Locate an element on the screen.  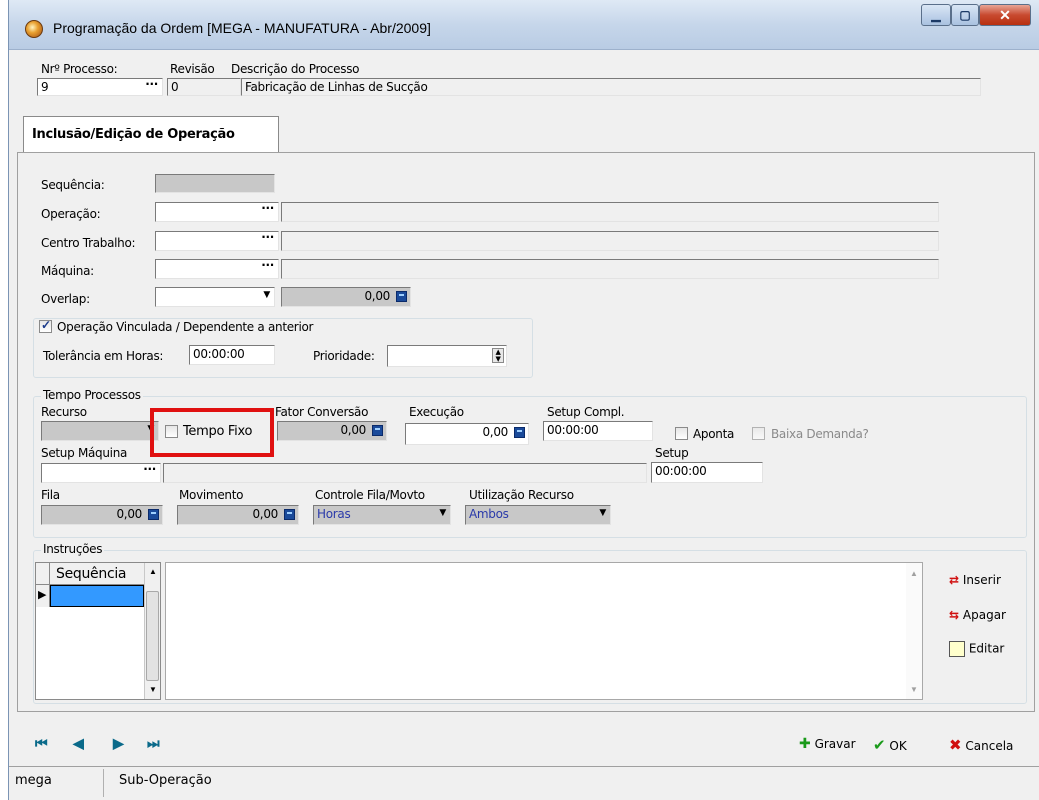
apagar-button: ⇆ Apagar is located at coordinates (977, 615).